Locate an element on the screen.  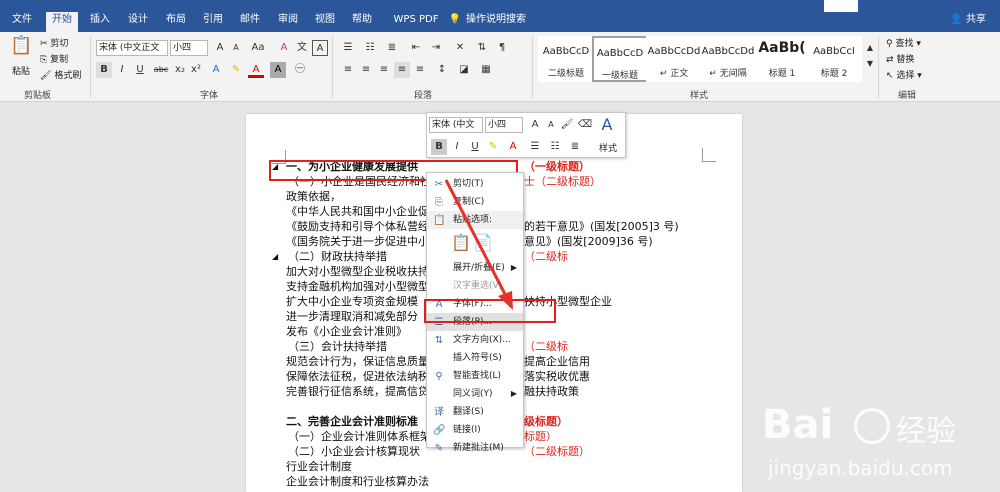
watermark-brand-2: 经验 is located at coordinates (926, 431).